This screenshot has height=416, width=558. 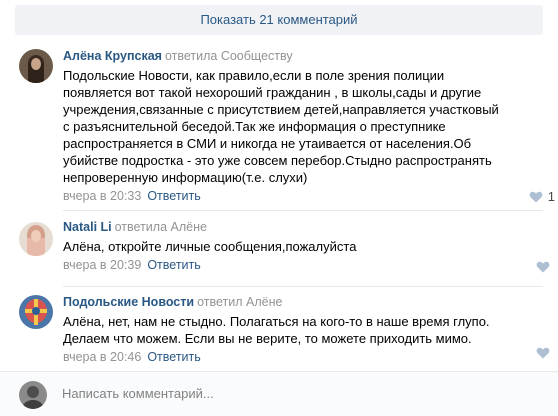 I want to click on comment-meta: вчера в 20:39 Ответить, so click(x=300, y=265).